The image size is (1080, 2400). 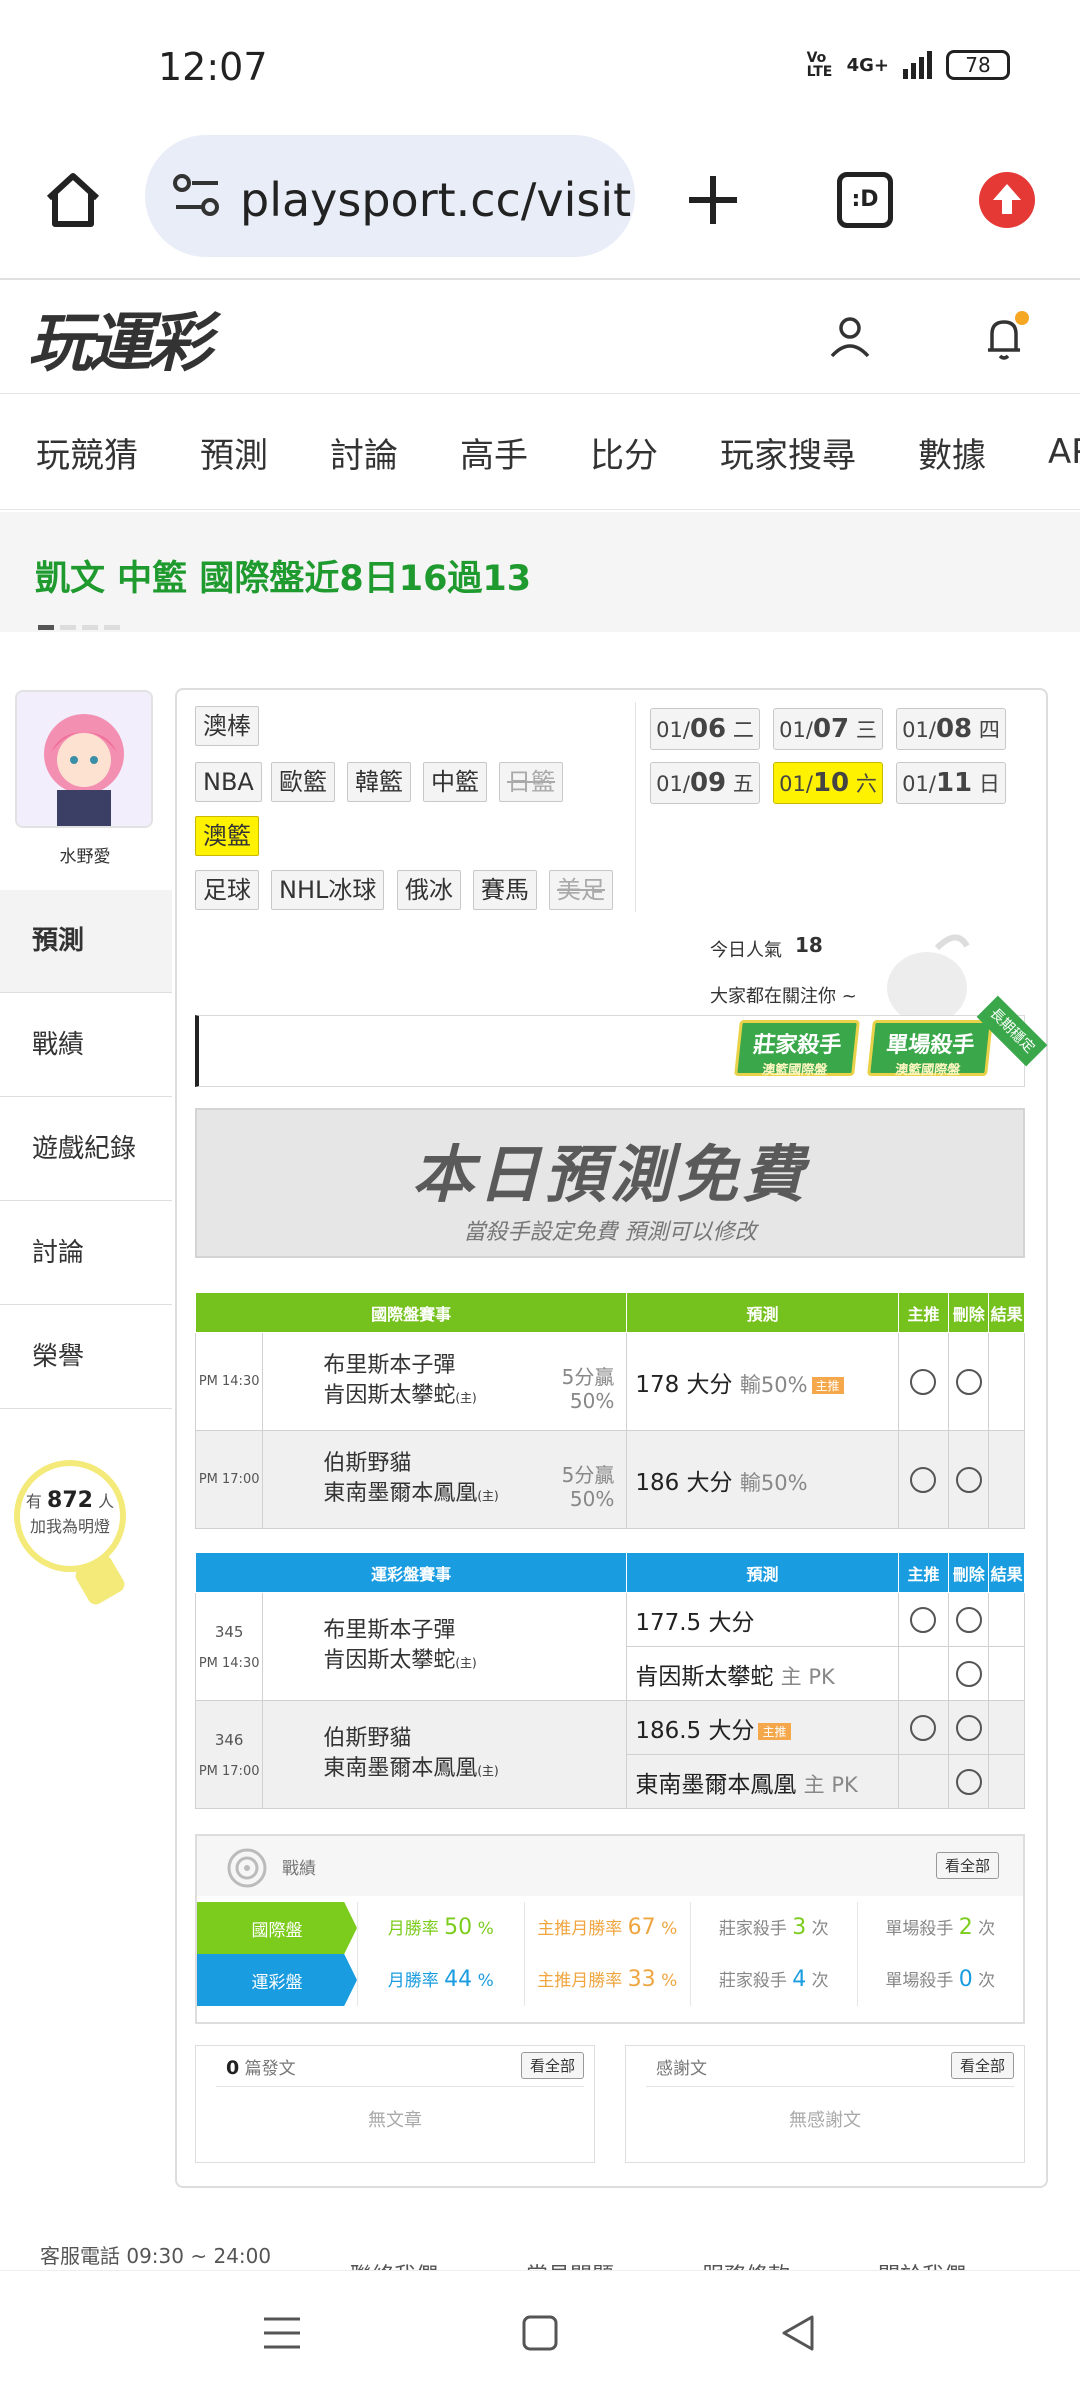 I want to click on site-settings-icon, so click(x=197, y=198).